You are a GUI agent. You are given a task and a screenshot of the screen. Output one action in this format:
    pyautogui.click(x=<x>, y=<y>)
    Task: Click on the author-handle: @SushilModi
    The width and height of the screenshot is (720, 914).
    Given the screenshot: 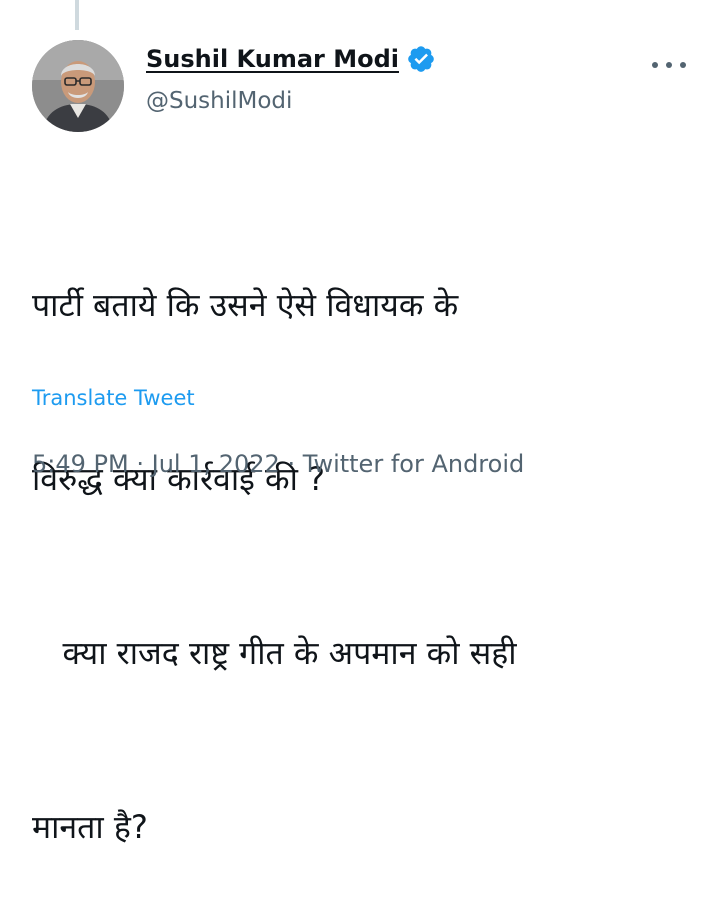 What is the action you would take?
    pyautogui.click(x=219, y=101)
    